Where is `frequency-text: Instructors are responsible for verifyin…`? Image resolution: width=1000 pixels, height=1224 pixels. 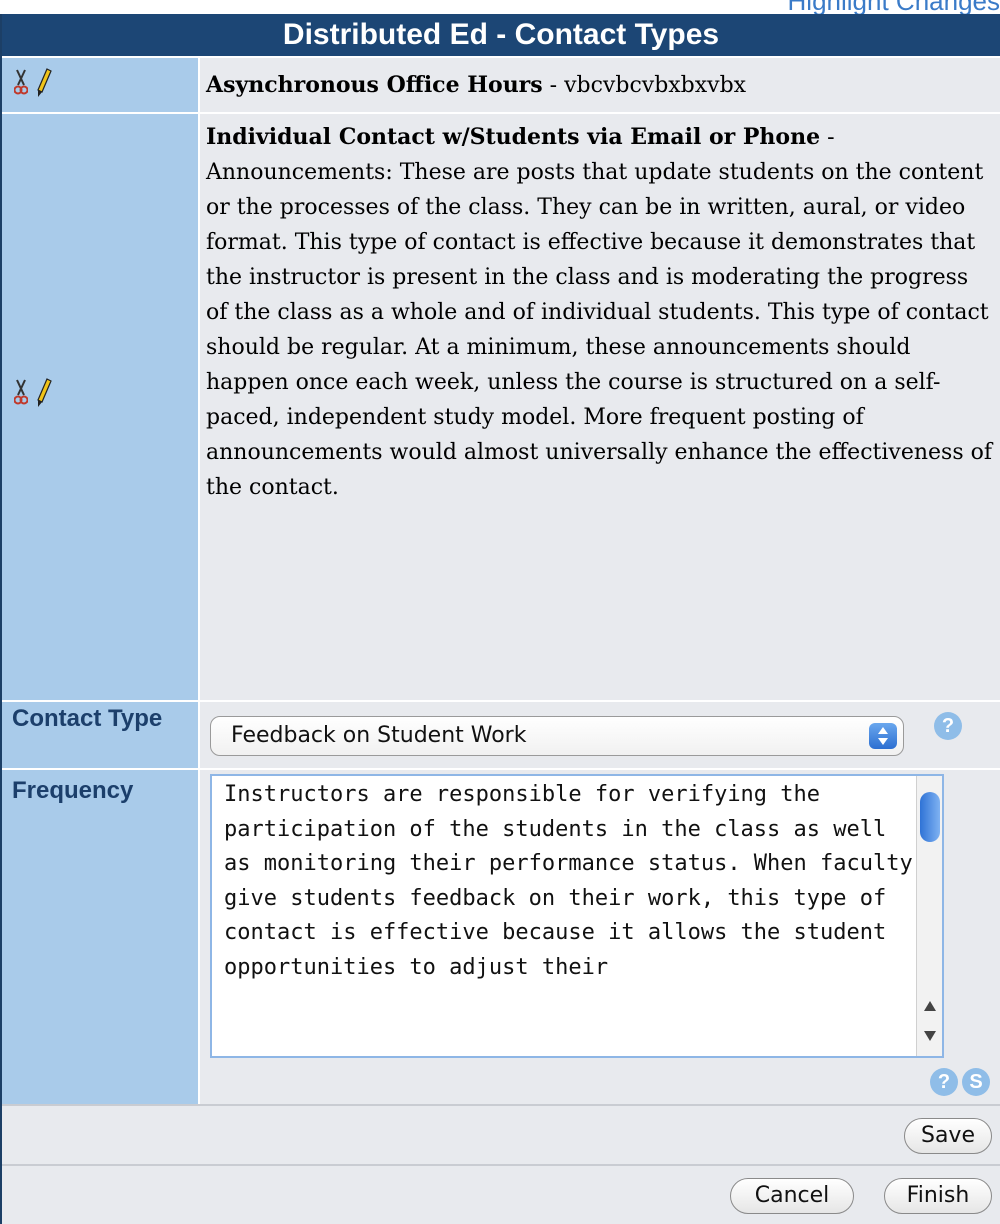 frequency-text: Instructors are responsible for verifyin… is located at coordinates (568, 881).